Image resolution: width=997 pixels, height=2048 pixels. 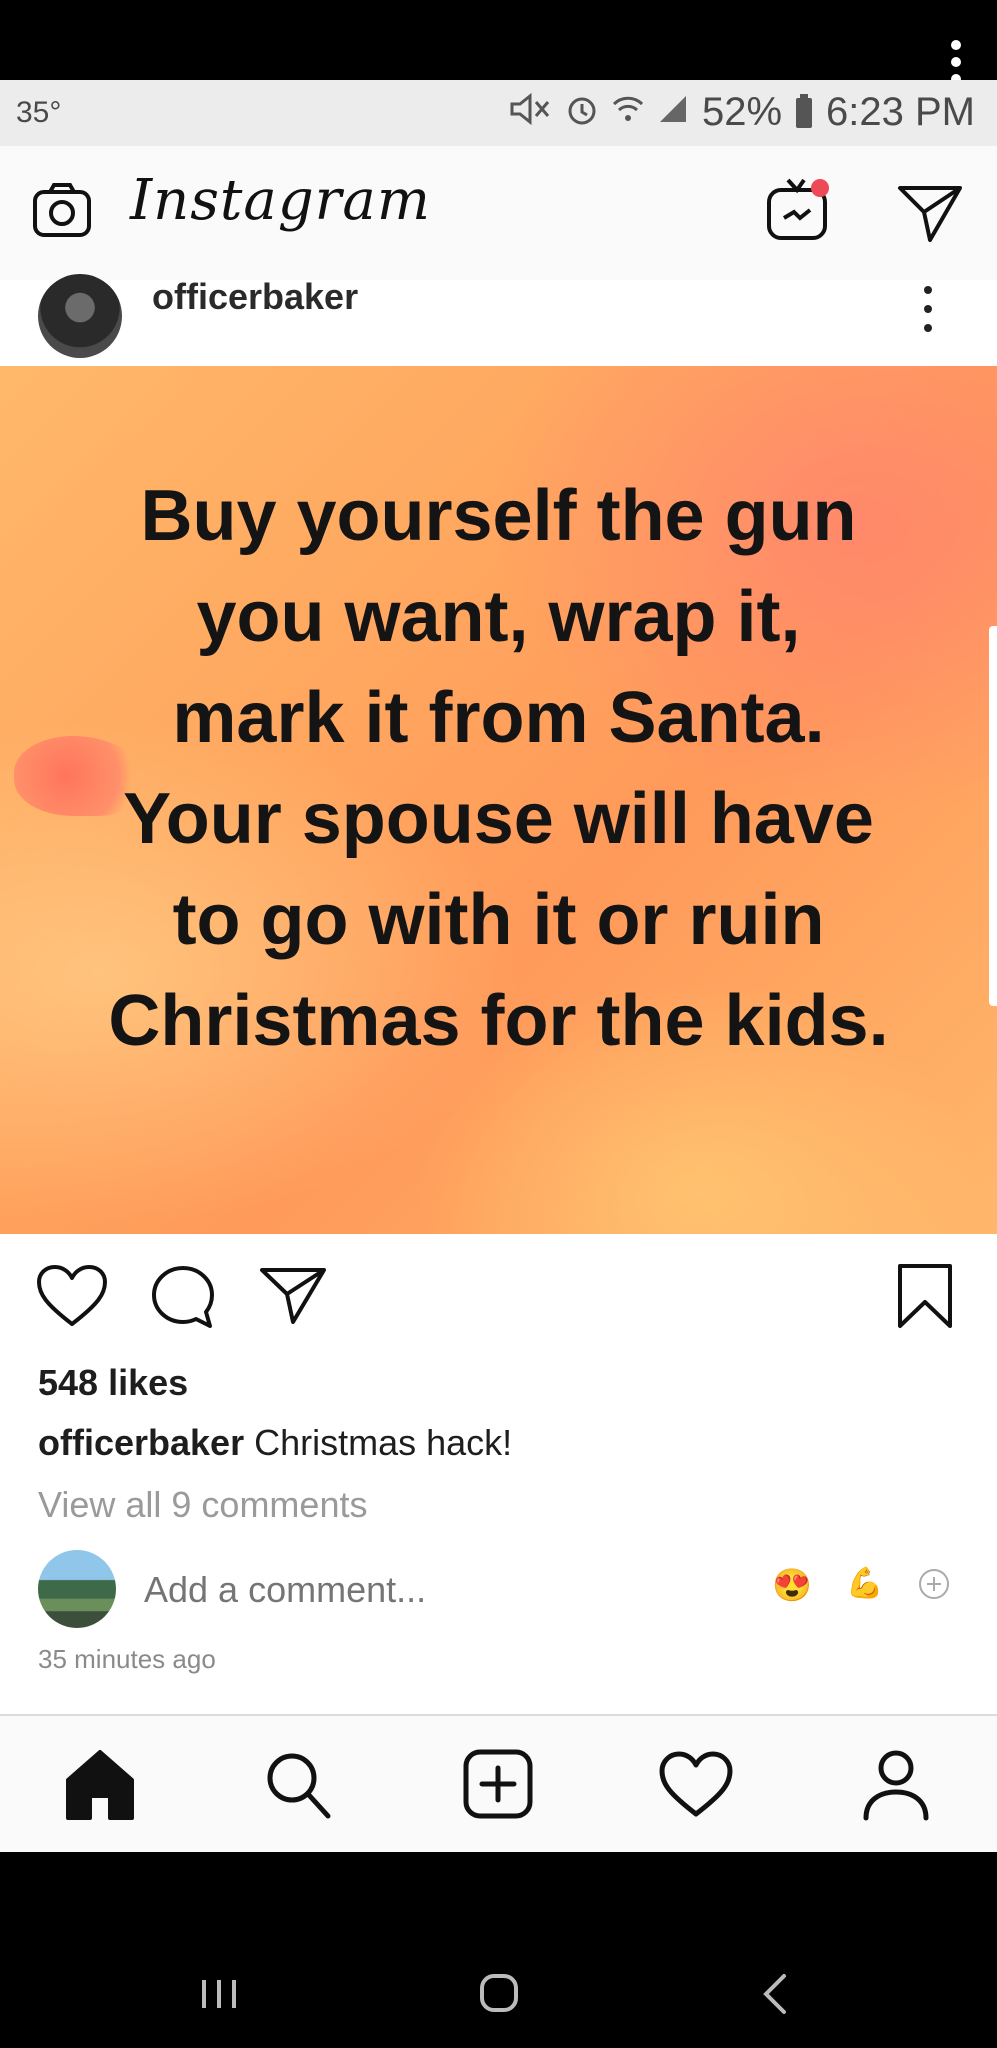 I want to click on post-text-line: mark it from Santa., so click(x=498, y=718).